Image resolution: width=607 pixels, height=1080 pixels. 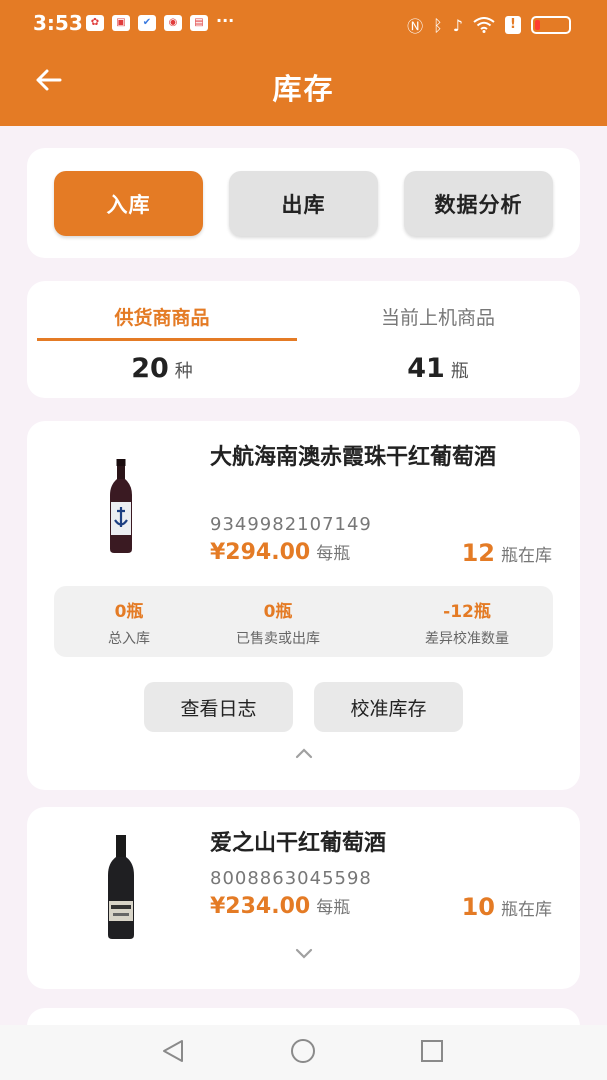 What do you see at coordinates (147, 23) in the screenshot?
I see `shield-app-icon: ✔` at bounding box center [147, 23].